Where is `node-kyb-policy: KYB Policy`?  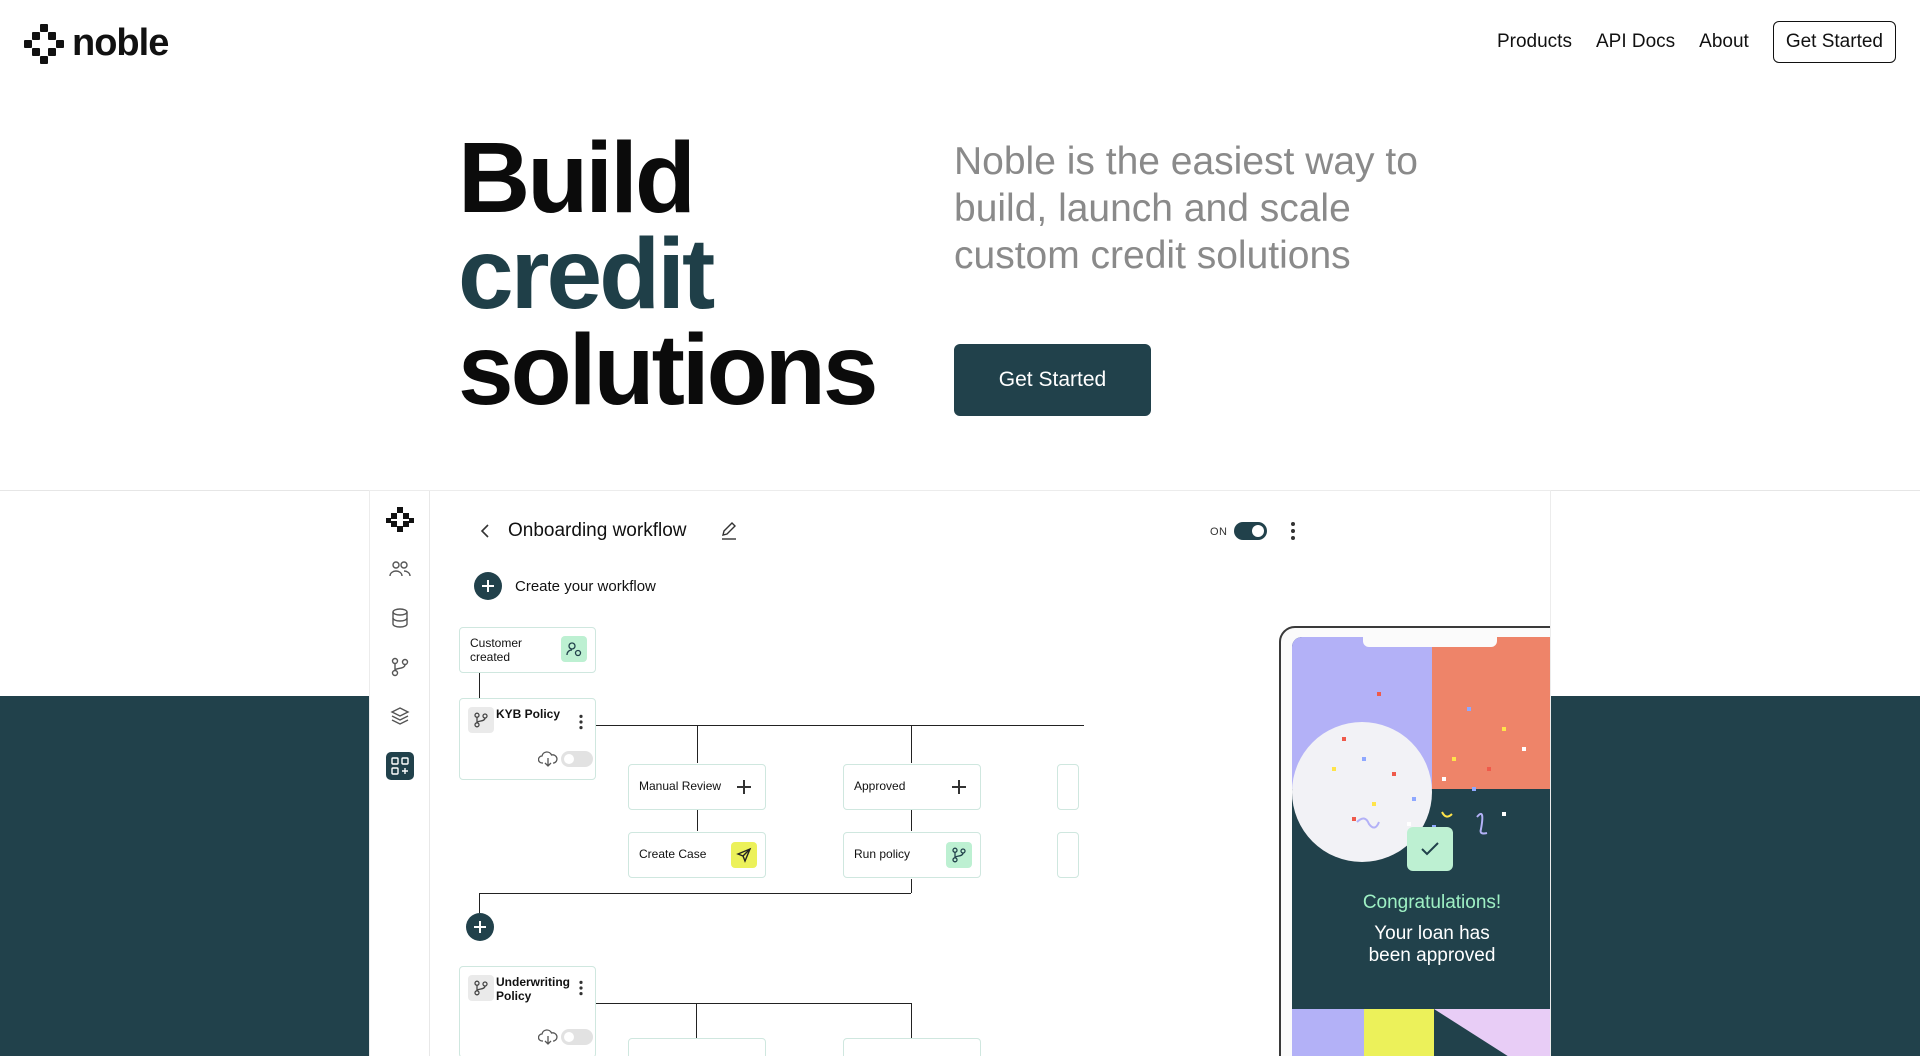
node-kyb-policy: KYB Policy is located at coordinates (527, 739).